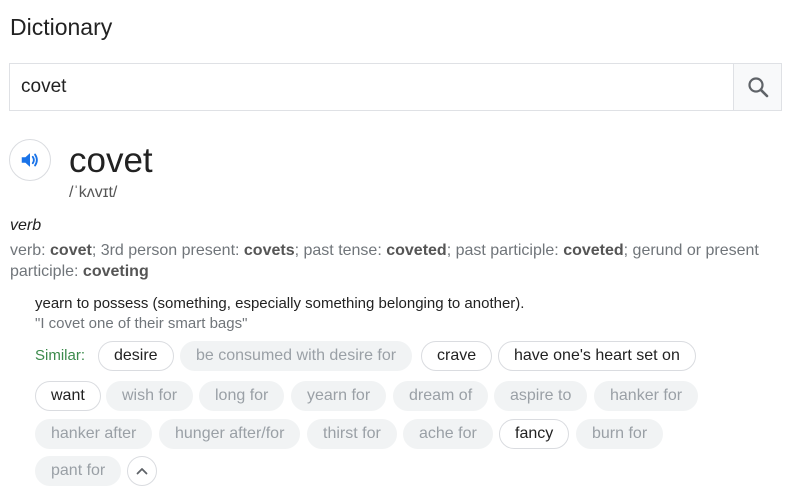 This screenshot has width=794, height=500. Describe the element at coordinates (441, 396) in the screenshot. I see `similar-word-chip: dream of` at that location.